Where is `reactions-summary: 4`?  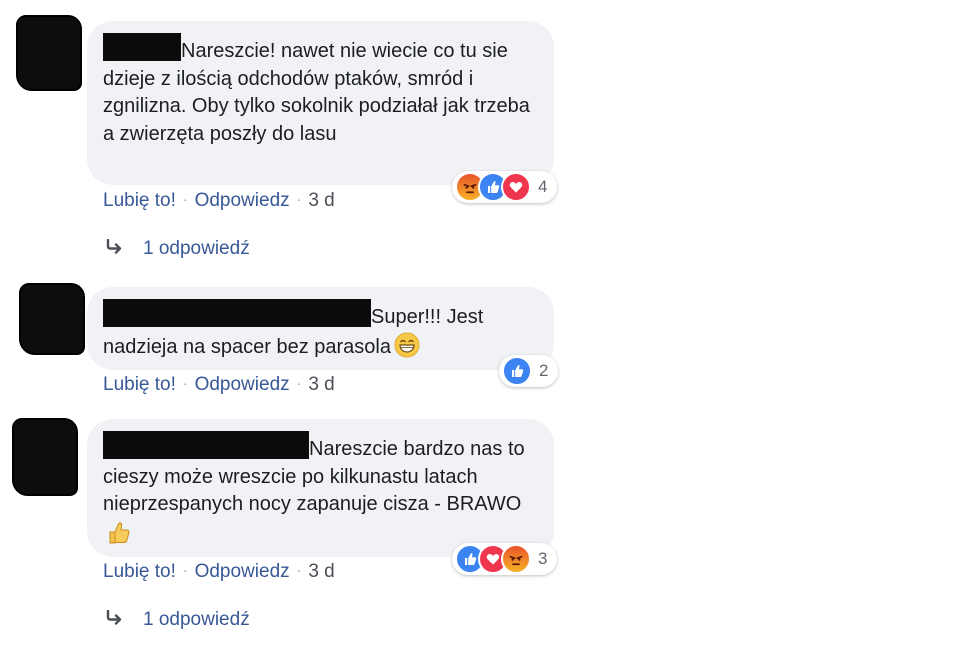 reactions-summary: 4 is located at coordinates (505, 187).